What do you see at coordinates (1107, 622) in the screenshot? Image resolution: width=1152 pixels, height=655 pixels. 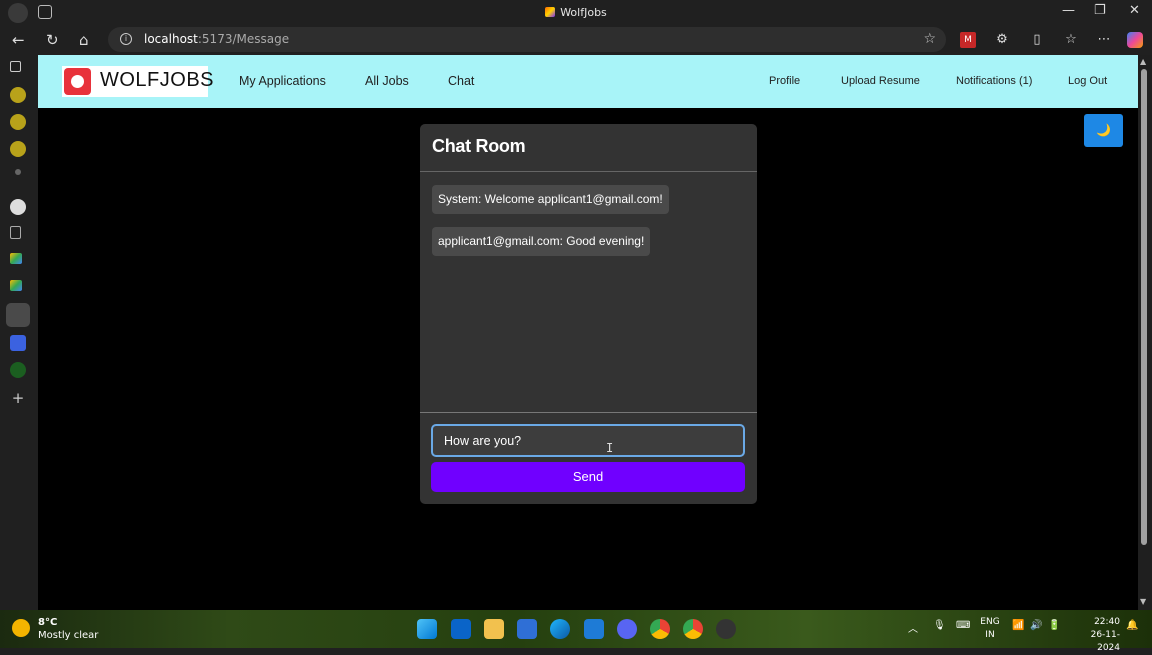 I see `clock-time: 22:40` at bounding box center [1107, 622].